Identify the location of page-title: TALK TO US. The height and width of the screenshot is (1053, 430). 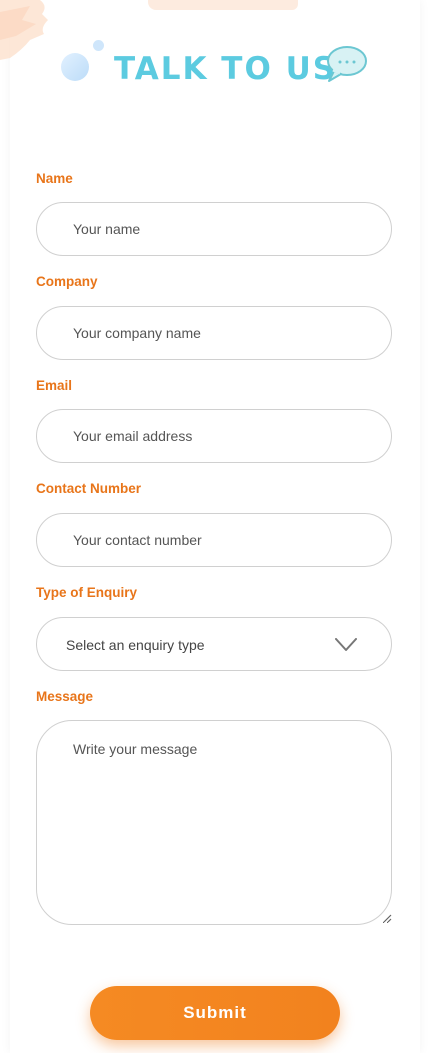
(226, 69).